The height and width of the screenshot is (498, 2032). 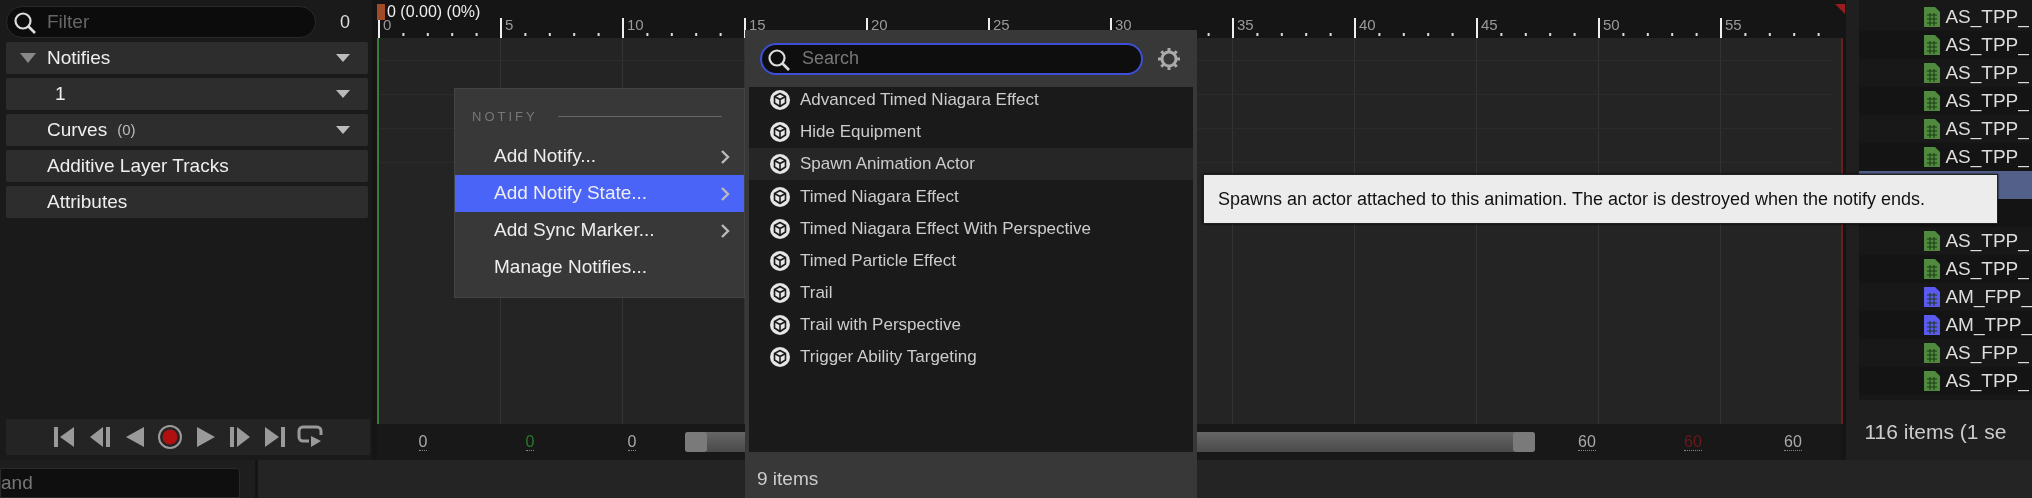 I want to click on notify-state-item: Spawn Animation Actor, so click(x=971, y=164).